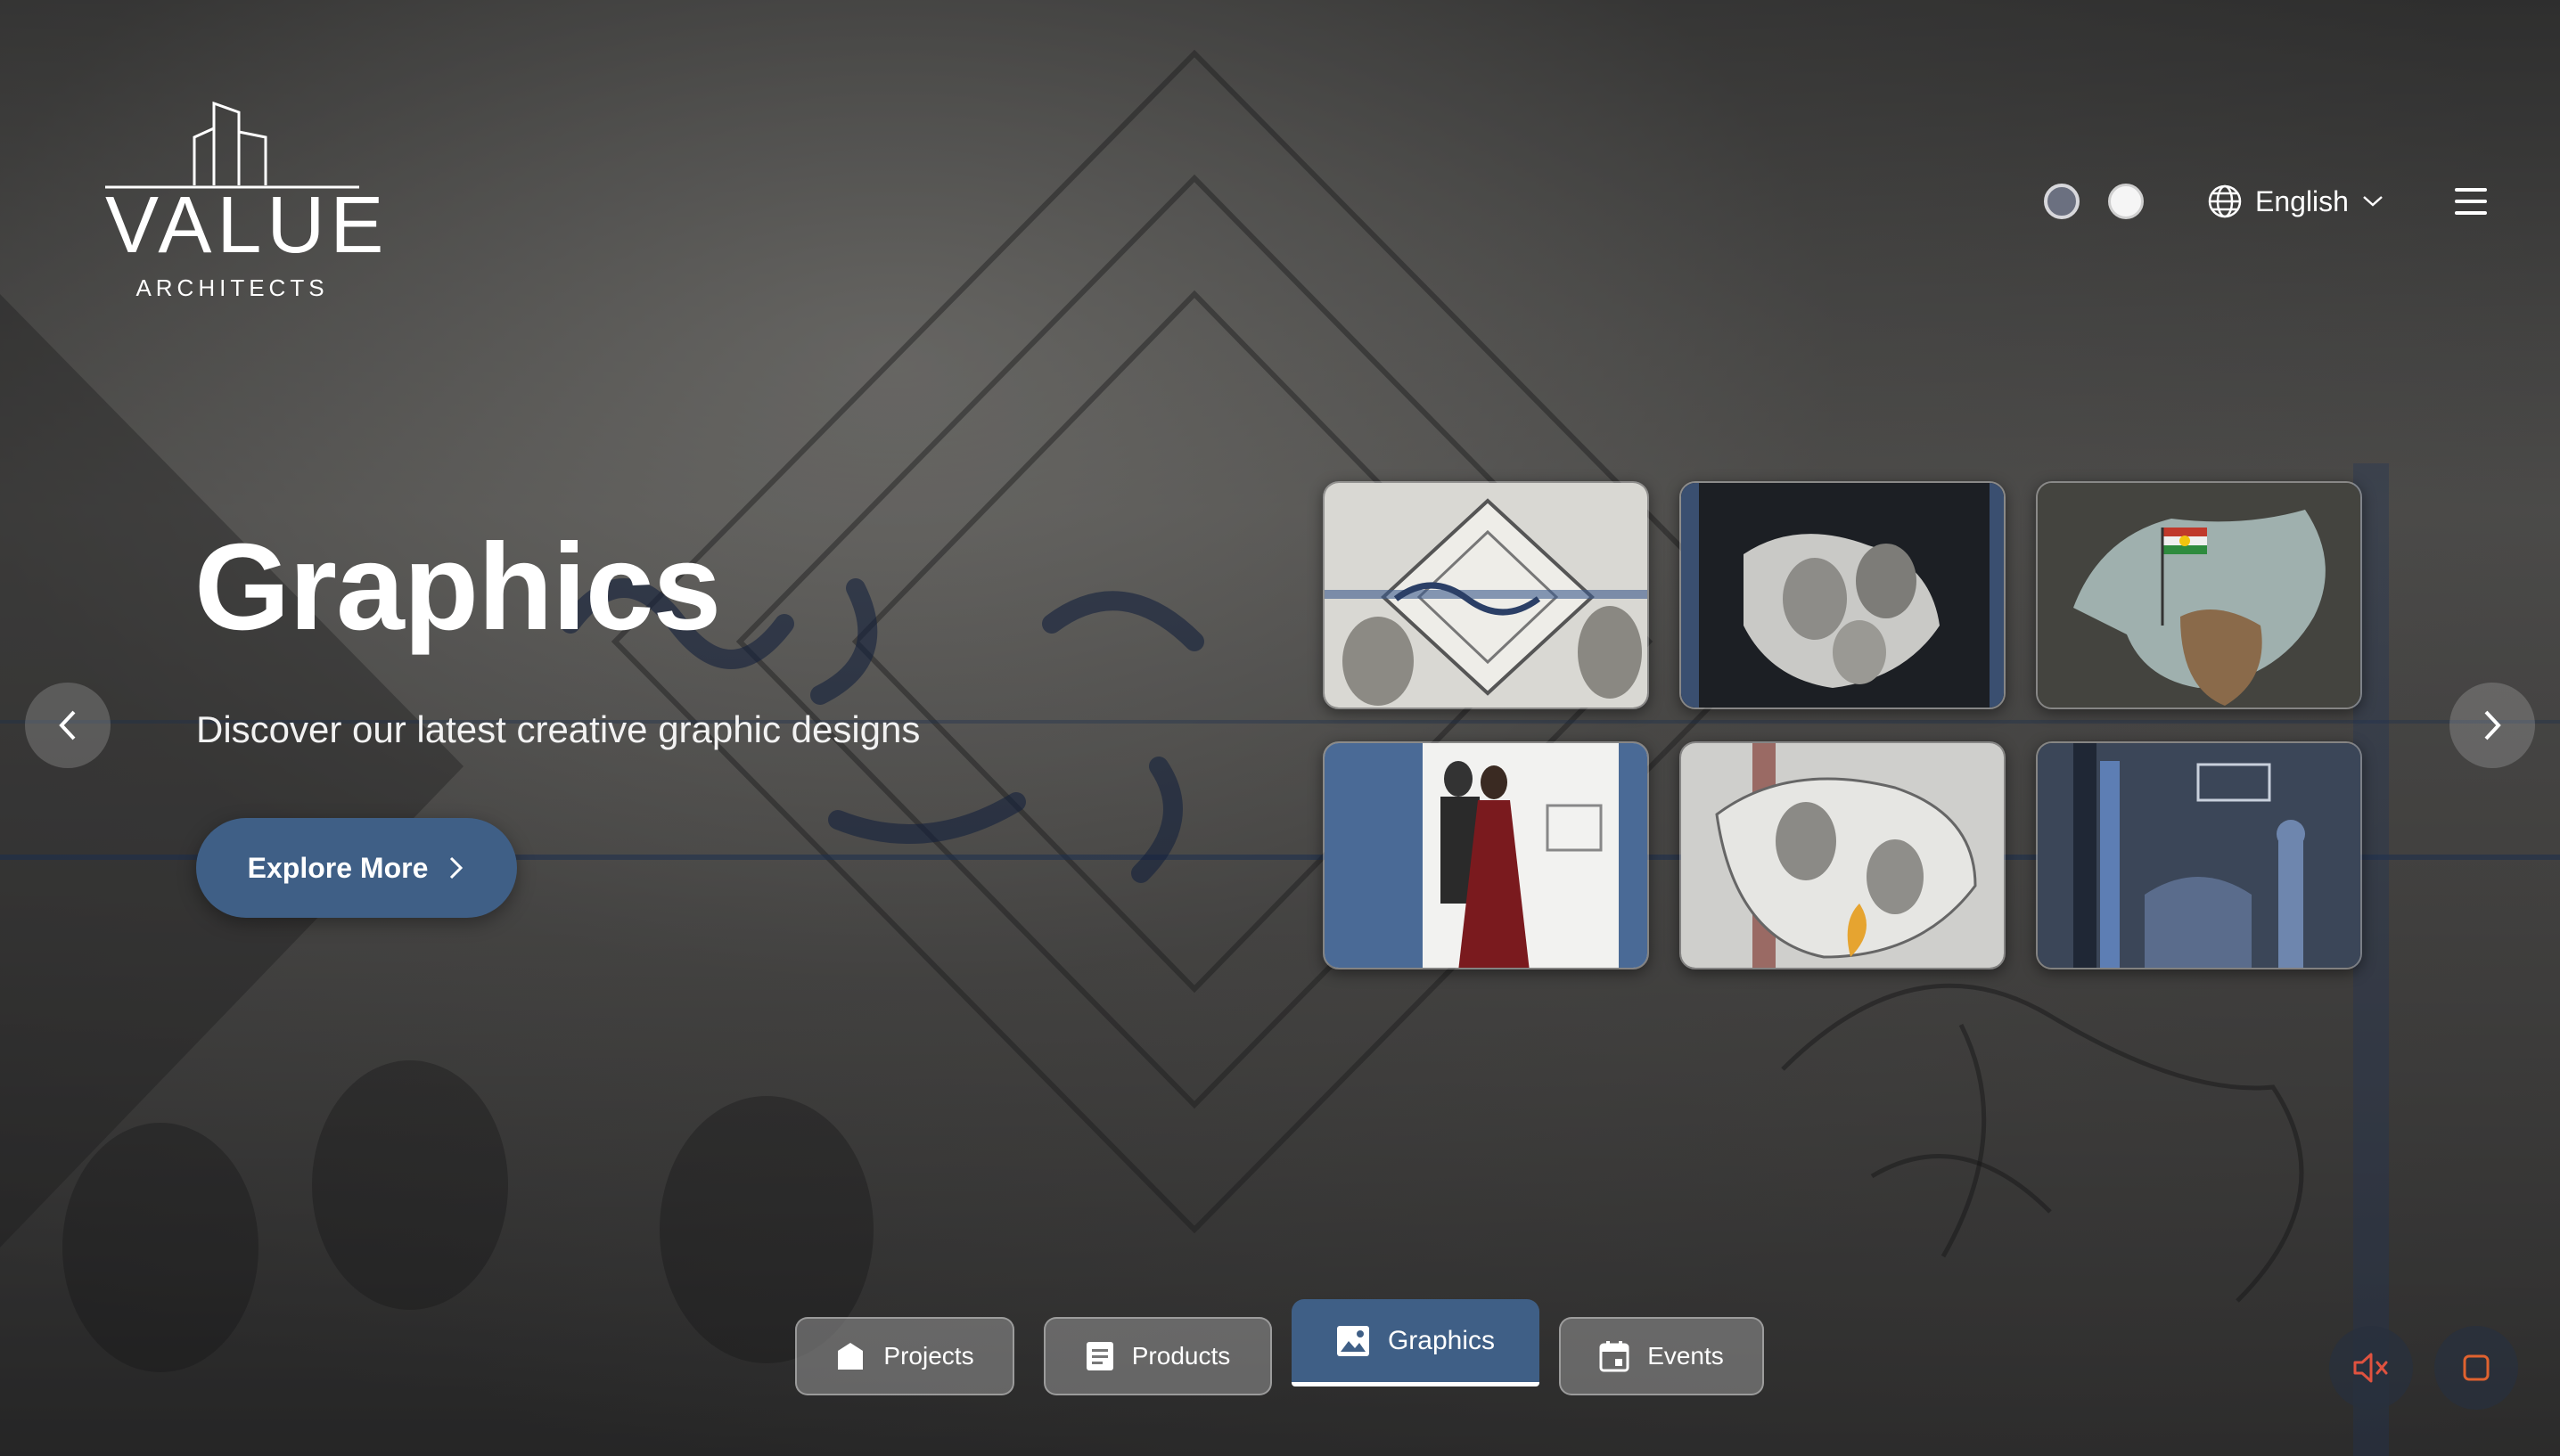 Image resolution: width=2560 pixels, height=1456 pixels. What do you see at coordinates (232, 287) in the screenshot?
I see `brand-subtitle: ARCHITECTS` at bounding box center [232, 287].